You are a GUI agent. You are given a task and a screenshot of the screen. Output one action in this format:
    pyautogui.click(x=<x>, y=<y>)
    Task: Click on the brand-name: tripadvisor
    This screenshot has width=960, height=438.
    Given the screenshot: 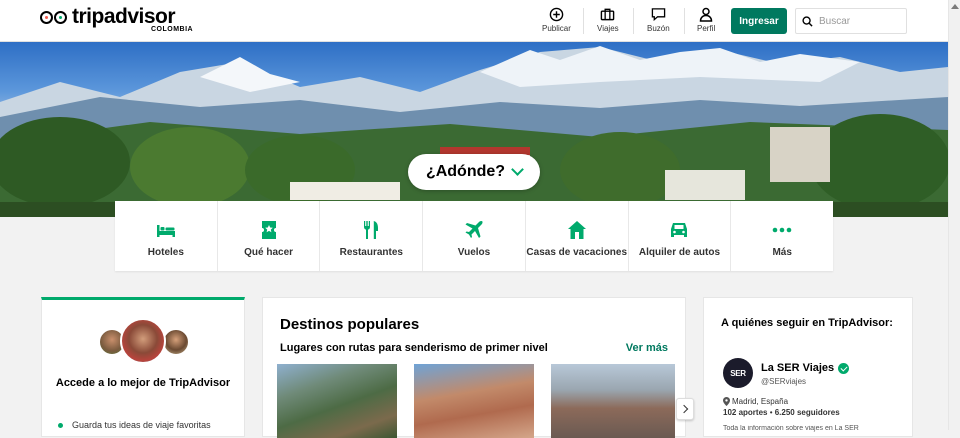 What is the action you would take?
    pyautogui.click(x=124, y=16)
    